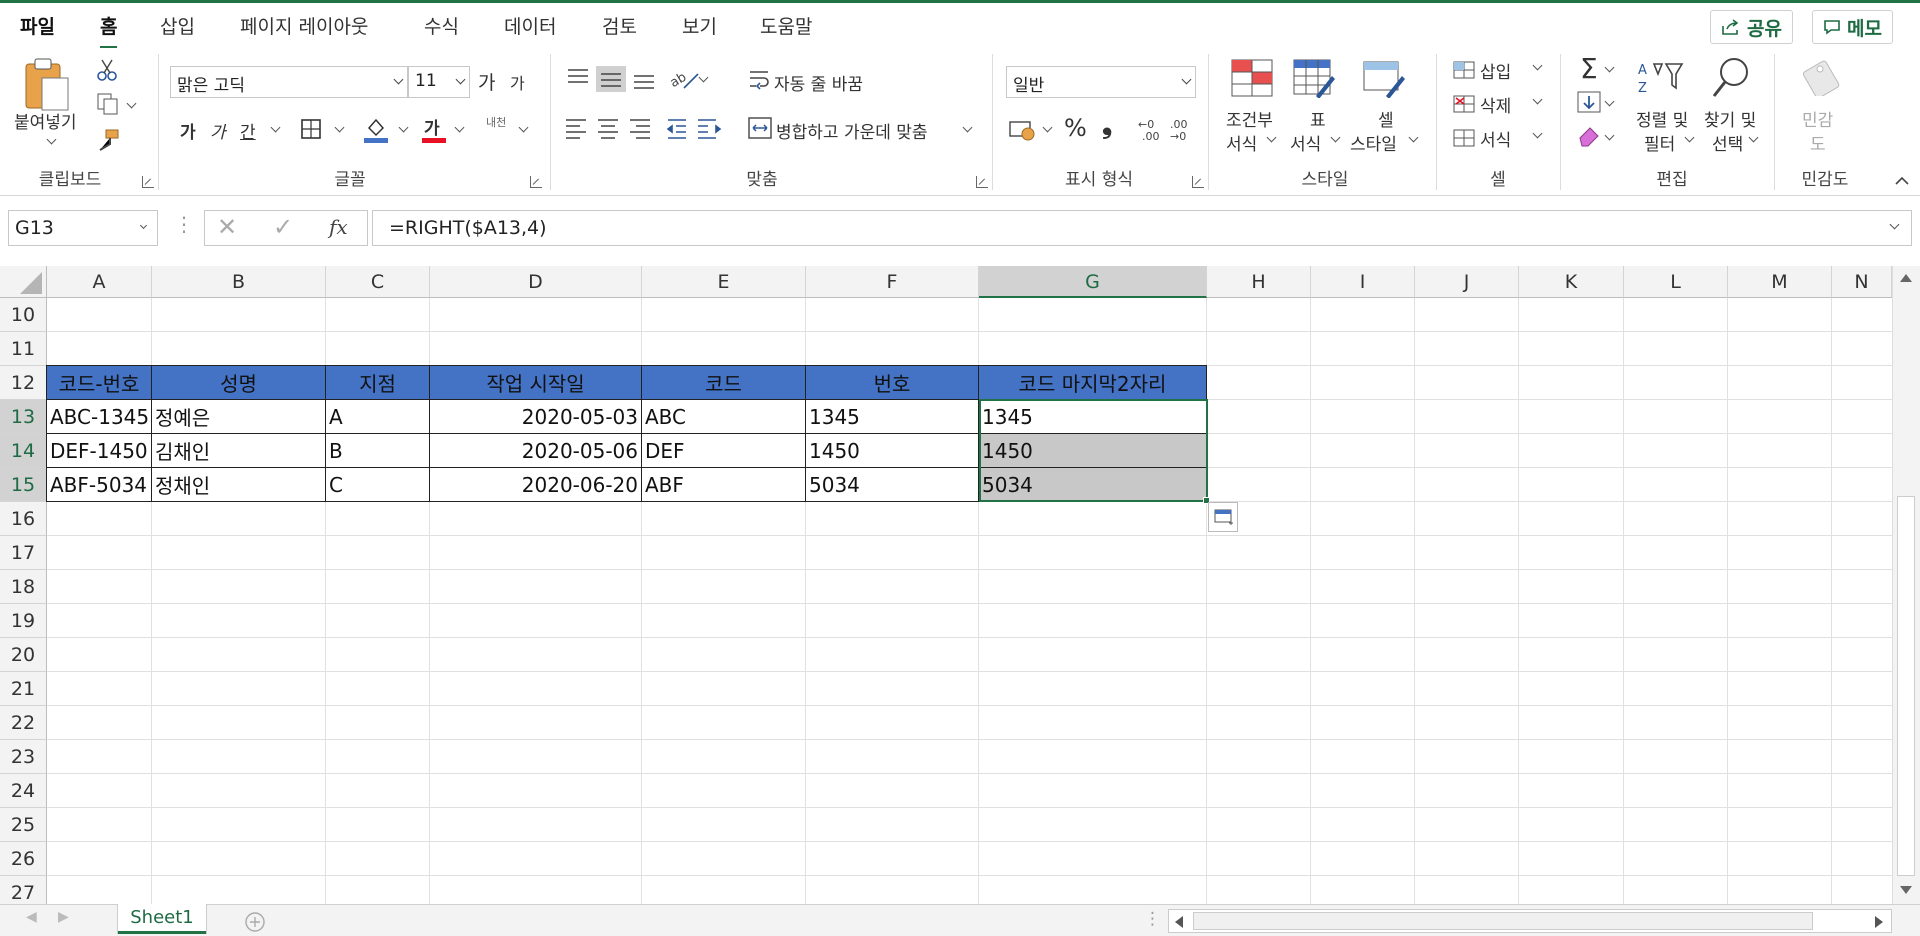  What do you see at coordinates (1305, 142) in the screenshot?
I see `format-as-table-label-2: 서식` at bounding box center [1305, 142].